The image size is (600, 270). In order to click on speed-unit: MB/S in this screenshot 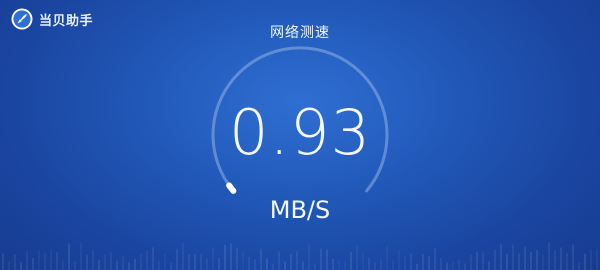, I will do `click(300, 210)`.